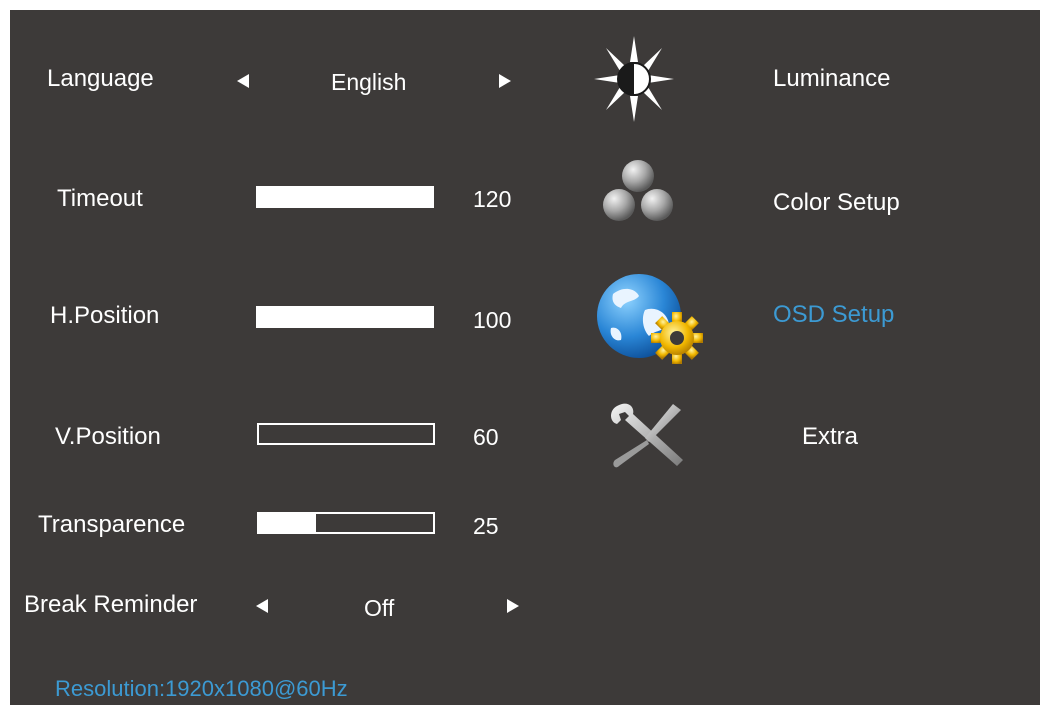 The height and width of the screenshot is (705, 1040). Describe the element at coordinates (836, 203) in the screenshot. I see `menu-item-color-setup: Color Setup` at that location.